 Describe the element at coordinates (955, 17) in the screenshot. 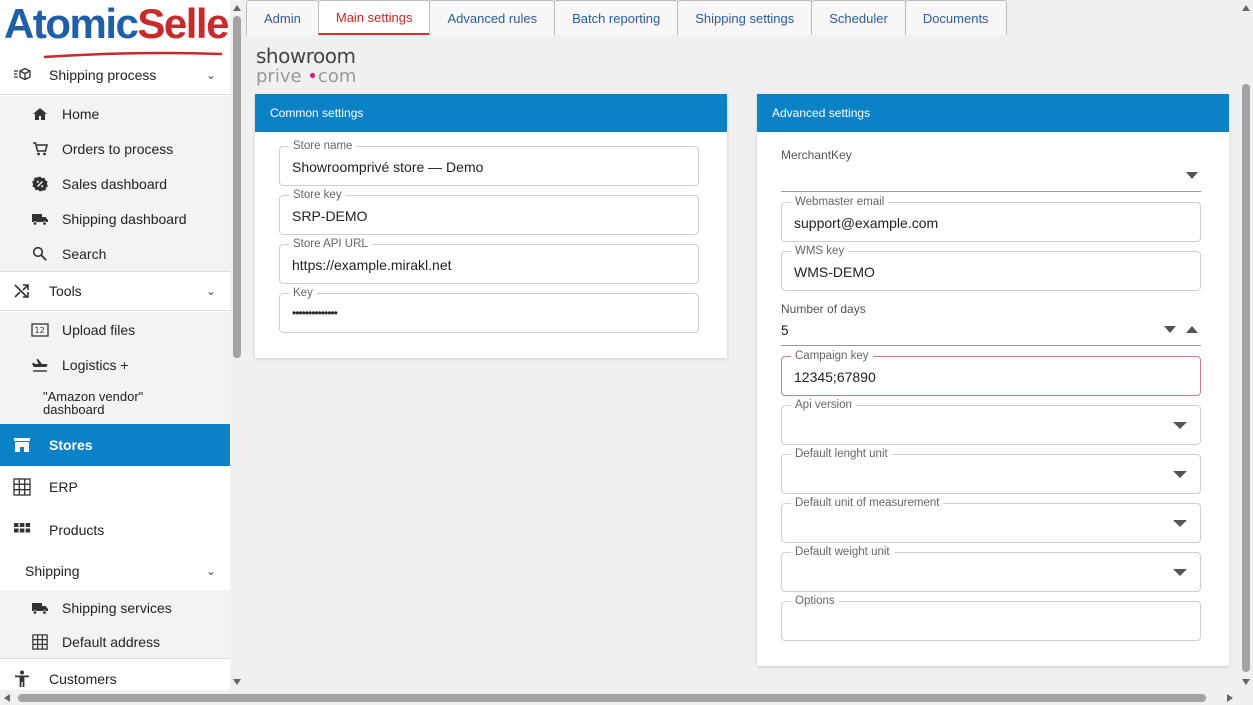

I see `tab-documents: Documents` at that location.